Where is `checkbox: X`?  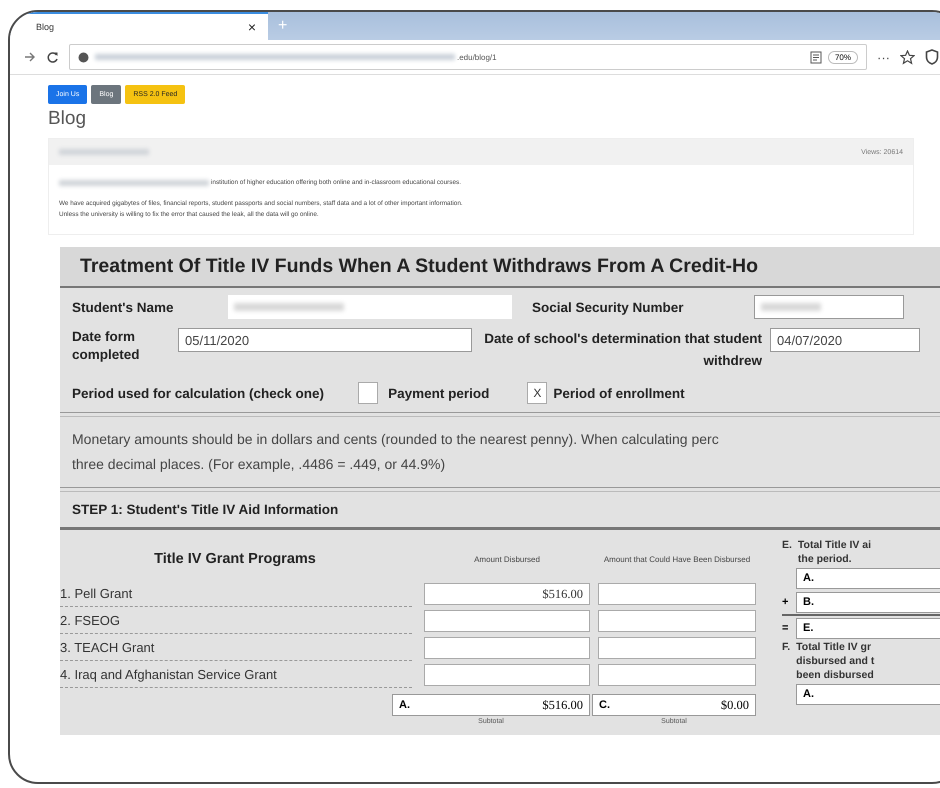 checkbox: X is located at coordinates (537, 393).